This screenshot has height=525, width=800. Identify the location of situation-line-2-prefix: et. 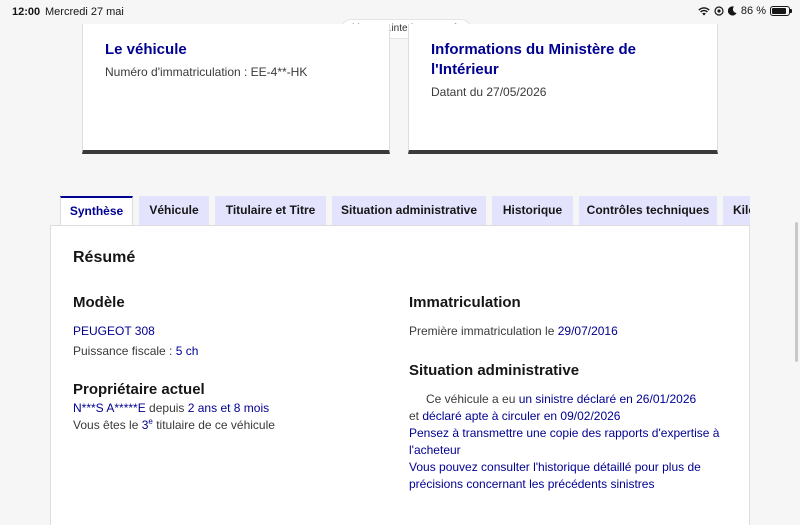
(416, 416).